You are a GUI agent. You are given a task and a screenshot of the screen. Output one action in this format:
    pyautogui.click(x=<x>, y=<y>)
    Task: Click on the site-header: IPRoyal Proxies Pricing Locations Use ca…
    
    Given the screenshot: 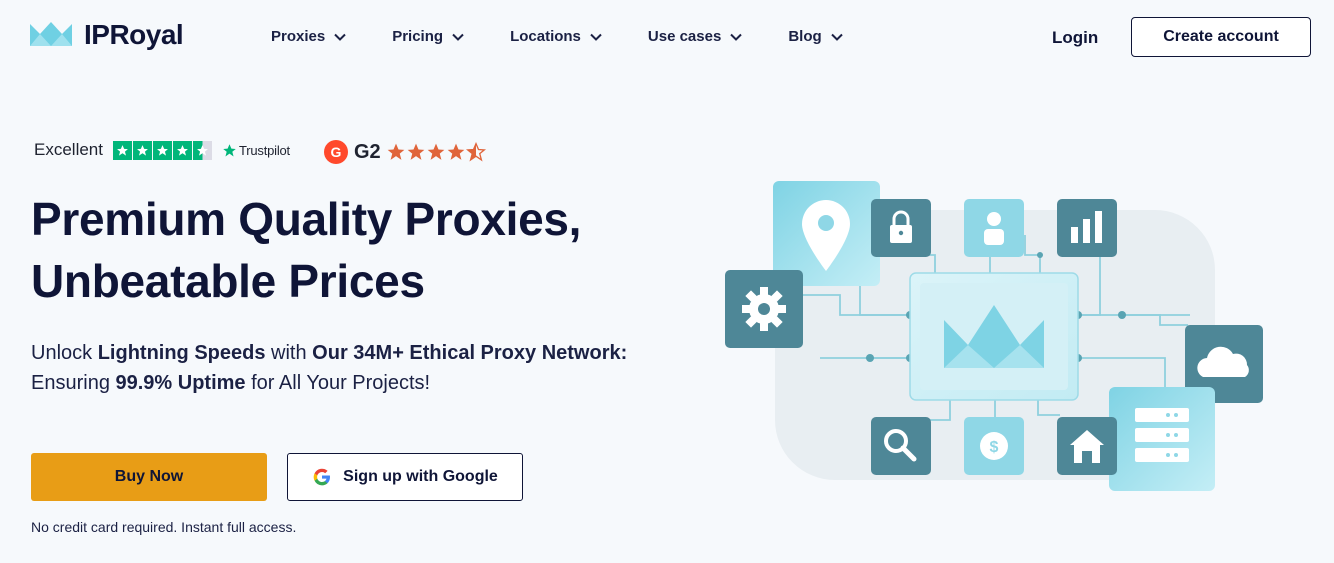 What is the action you would take?
    pyautogui.click(x=667, y=38)
    